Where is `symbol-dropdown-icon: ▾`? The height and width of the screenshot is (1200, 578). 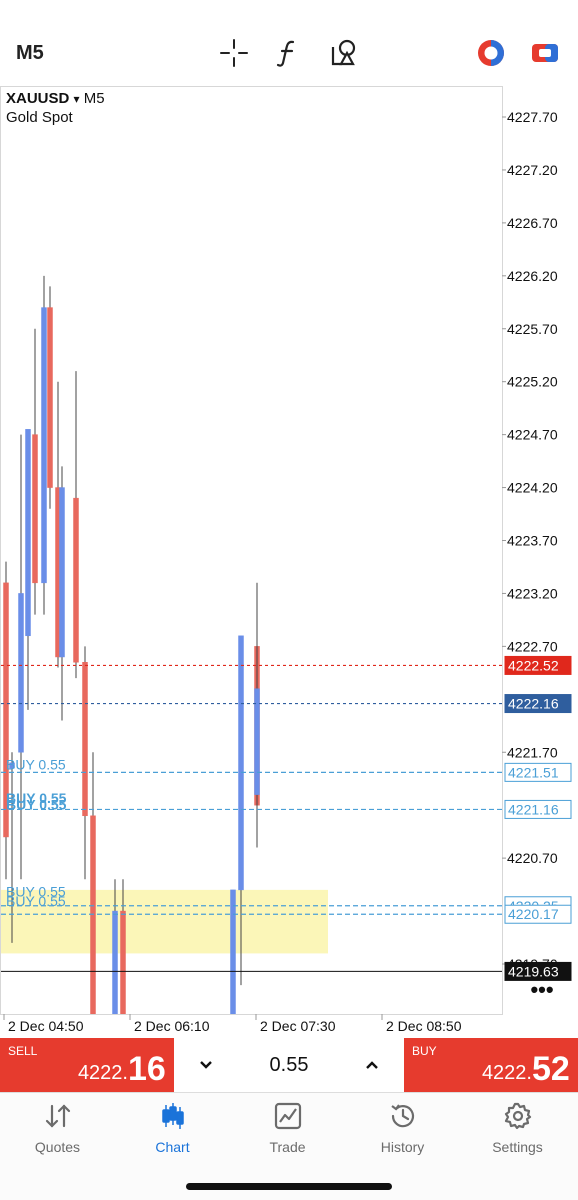 symbol-dropdown-icon: ▾ is located at coordinates (77, 99).